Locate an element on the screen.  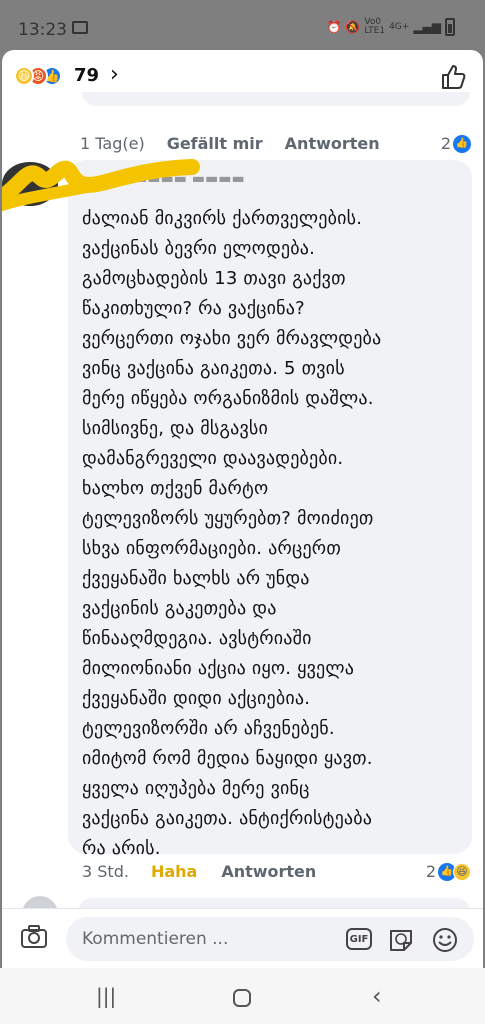
status-indicators: ⏰ 🔕 Vo0 LTE1 4G+ ▂▄▆ is located at coordinates (390, 27).